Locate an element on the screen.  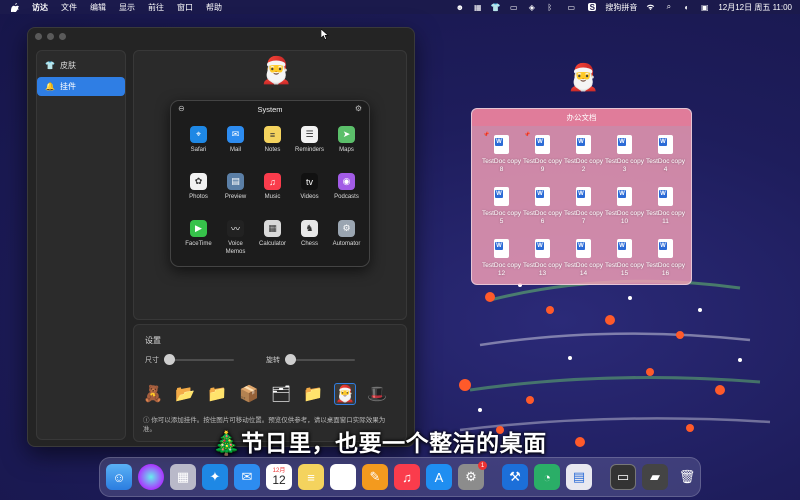
size-slider-knob is located at coordinates (169, 359).